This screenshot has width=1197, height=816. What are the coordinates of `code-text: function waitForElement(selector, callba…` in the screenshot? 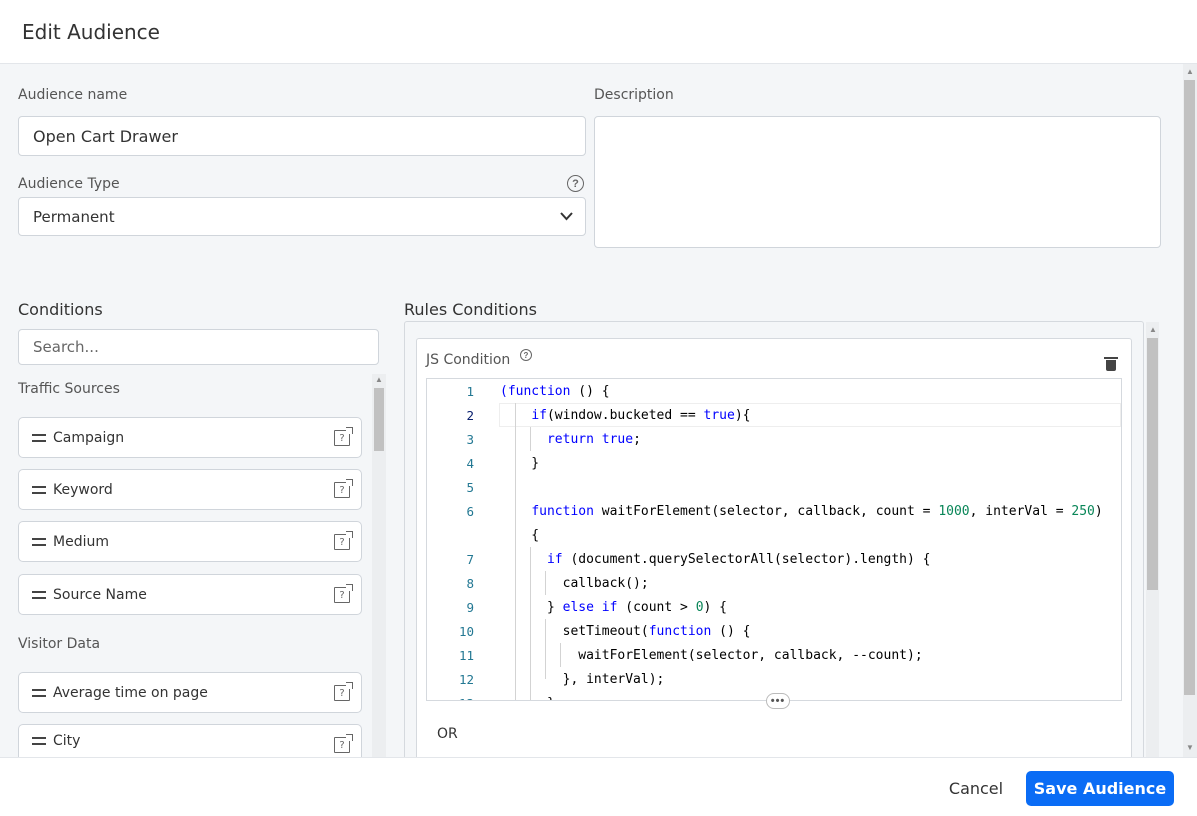 It's located at (817, 511).